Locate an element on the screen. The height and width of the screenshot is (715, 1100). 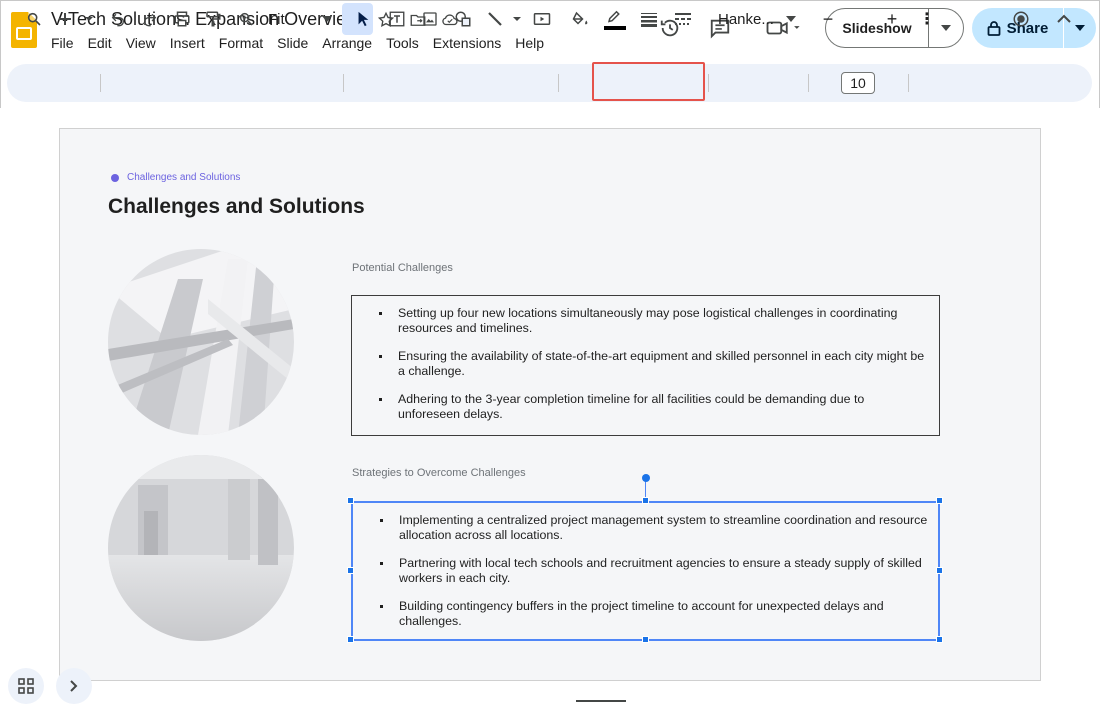
section-label-challenges: Potential Challenges is located at coordinates (402, 268).